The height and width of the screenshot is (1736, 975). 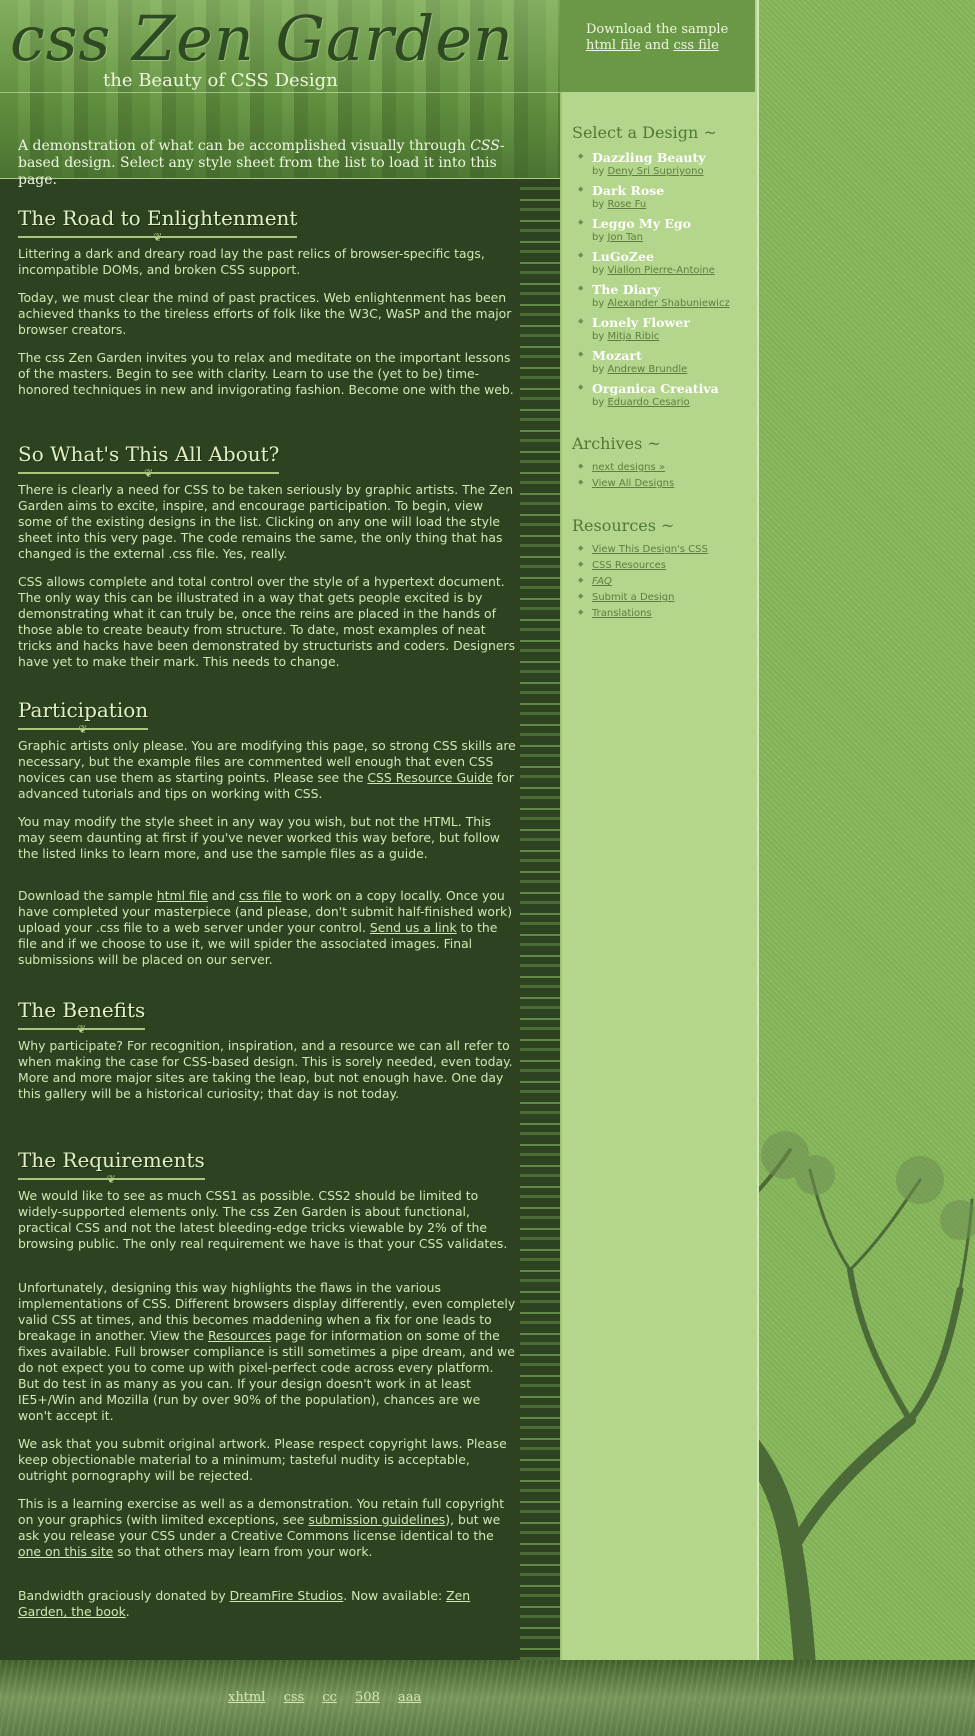 I want to click on resource-item: View This Design's CSS, so click(x=643, y=550).